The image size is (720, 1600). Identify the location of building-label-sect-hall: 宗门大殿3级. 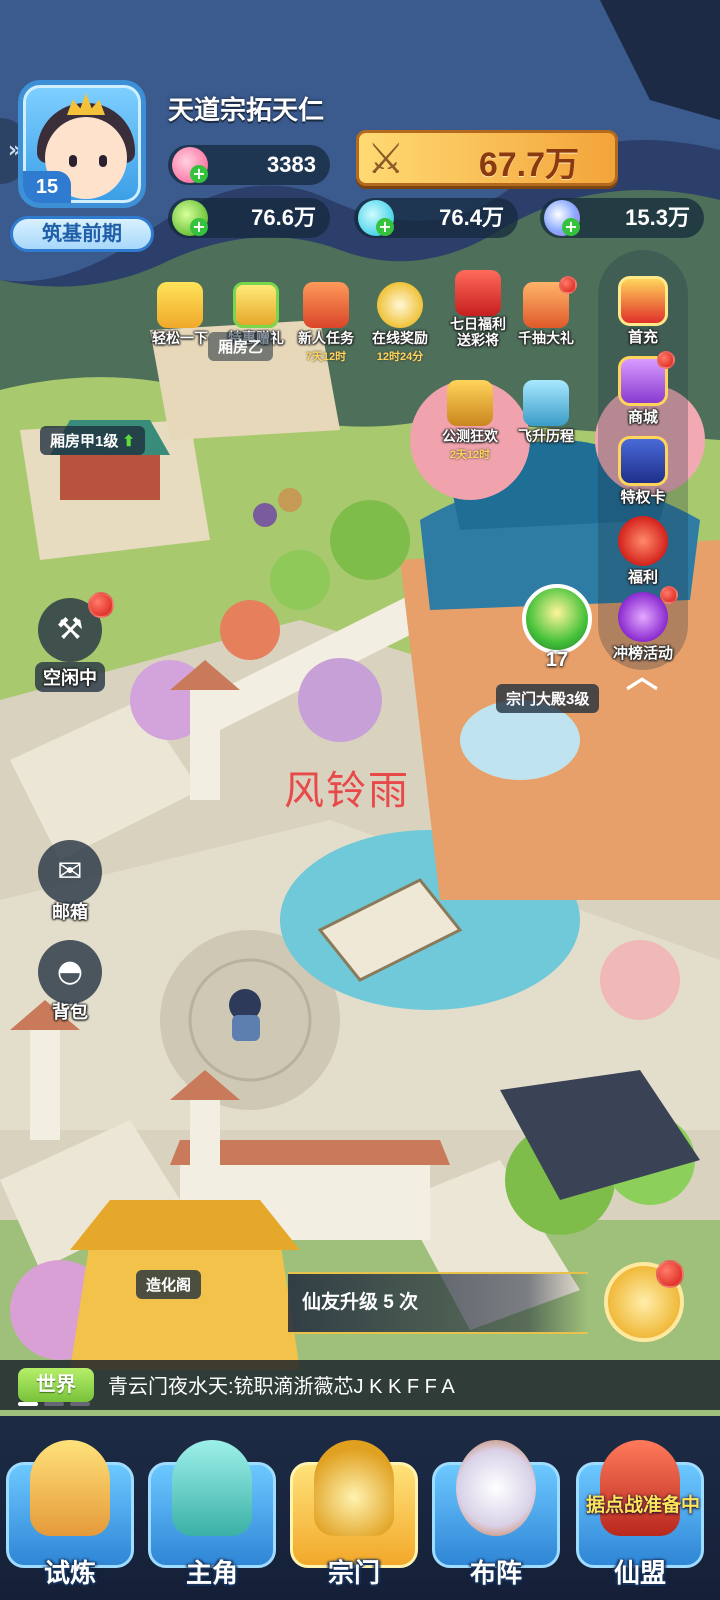
(548, 698).